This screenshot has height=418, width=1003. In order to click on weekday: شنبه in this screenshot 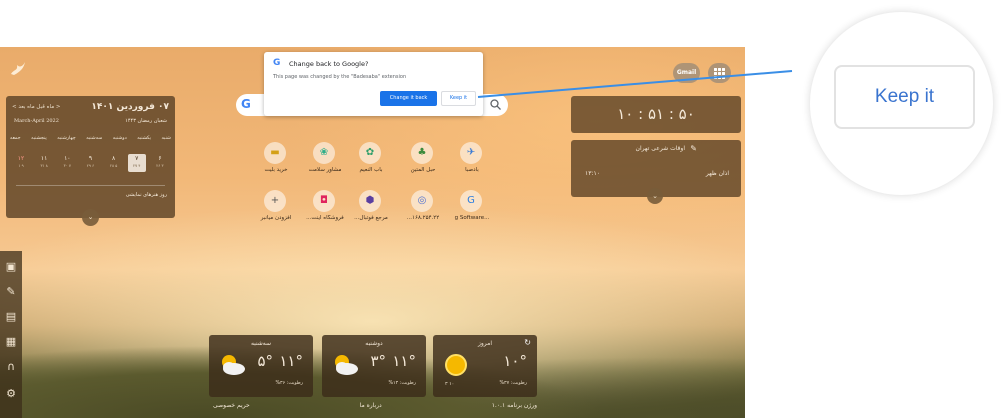, I will do `click(166, 138)`.